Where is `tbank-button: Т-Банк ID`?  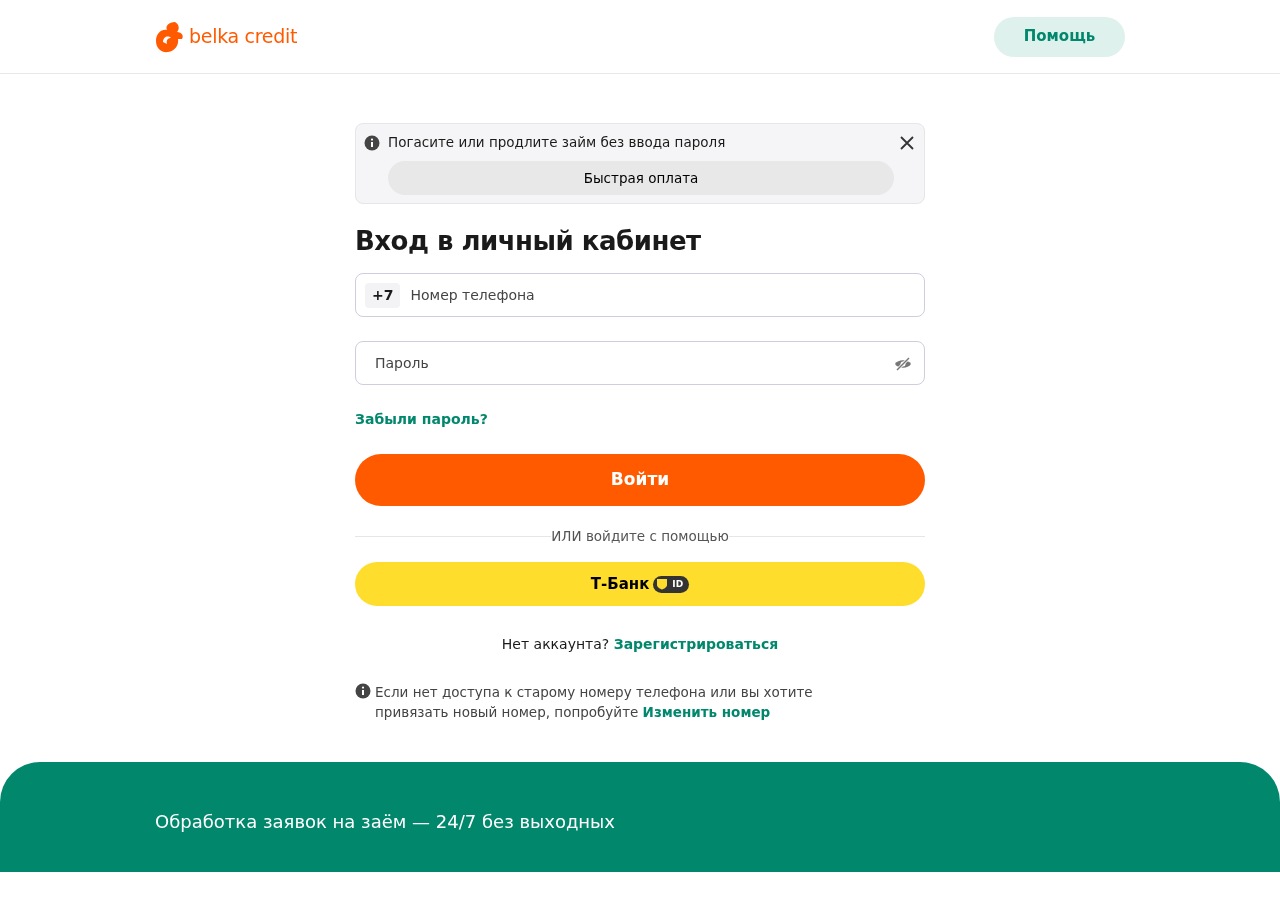
tbank-button: Т-Банк ID is located at coordinates (640, 584).